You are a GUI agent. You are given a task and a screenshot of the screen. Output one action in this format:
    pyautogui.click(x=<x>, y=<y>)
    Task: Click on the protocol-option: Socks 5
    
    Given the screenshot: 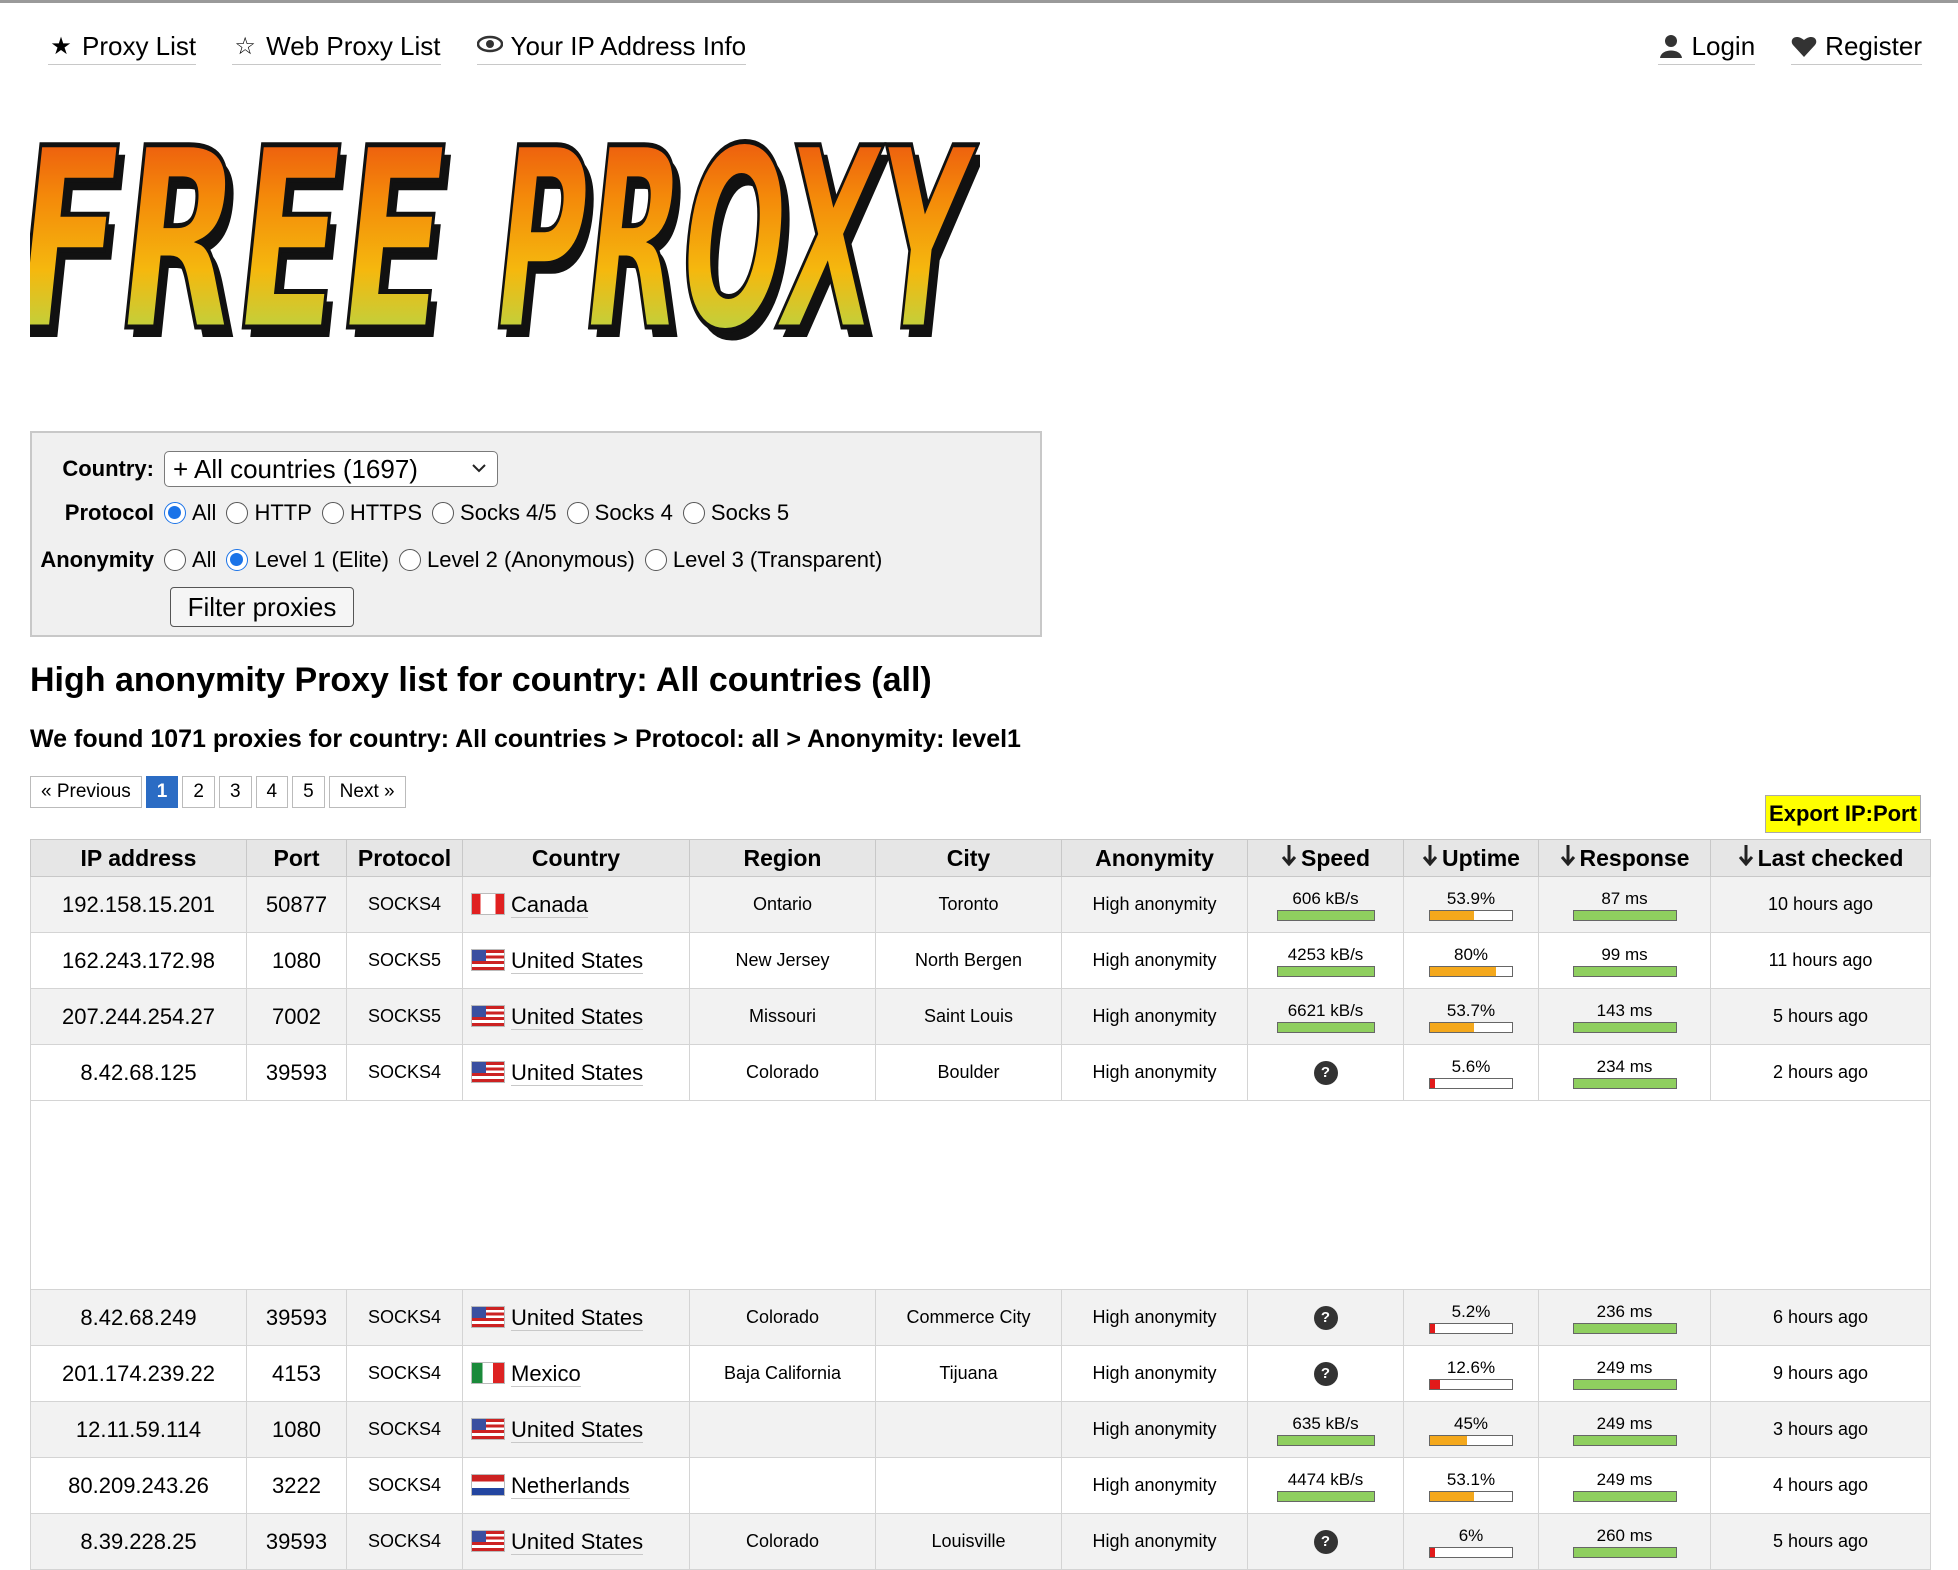 What is the action you would take?
    pyautogui.click(x=735, y=513)
    